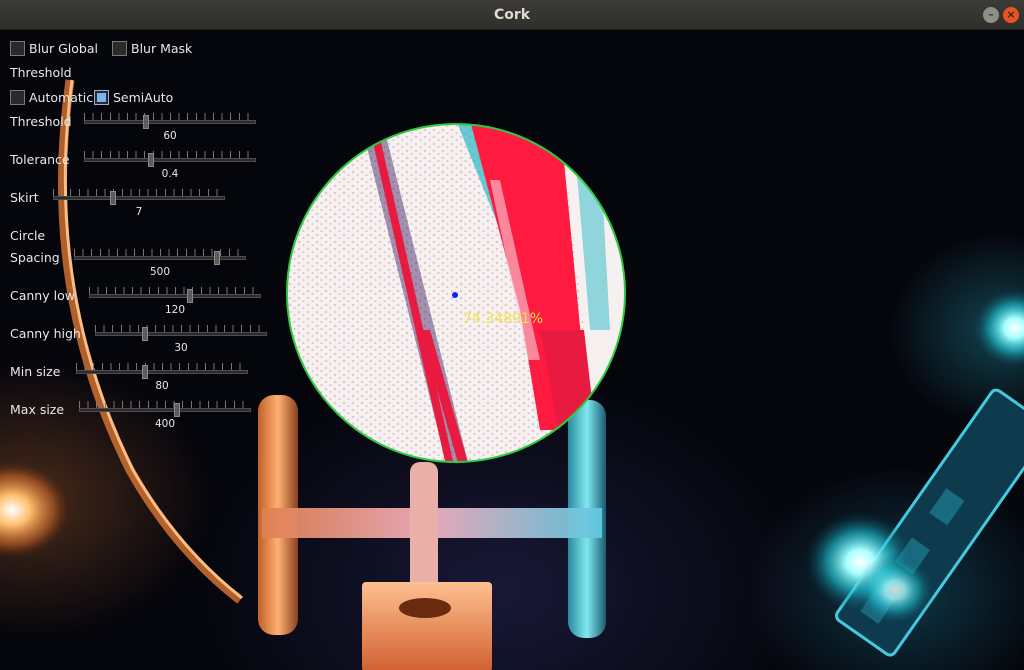 This screenshot has width=1024, height=670. Describe the element at coordinates (42, 295) in the screenshot. I see `canny-low-label: Canny low` at that location.